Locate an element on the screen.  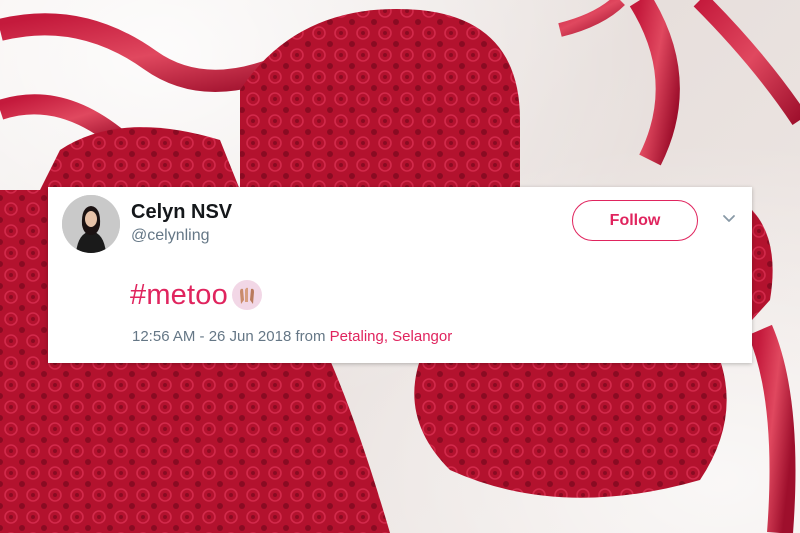
user-handle: @celynling is located at coordinates (170, 236).